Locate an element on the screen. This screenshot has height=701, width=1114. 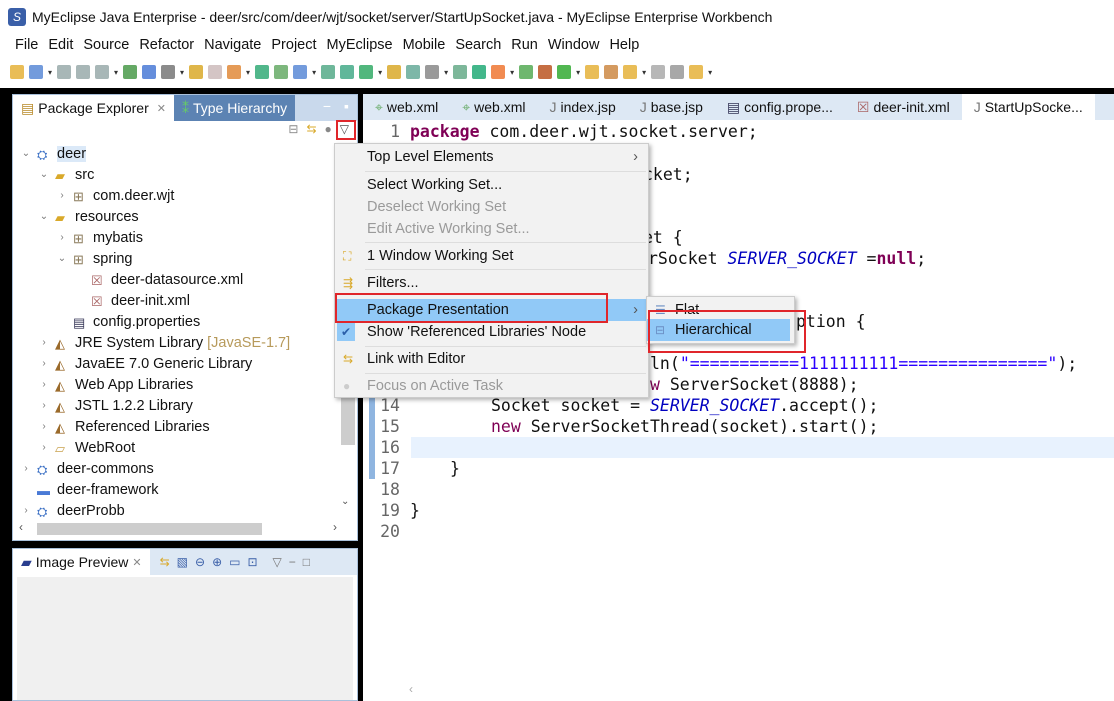
menu-run: Run is located at coordinates (524, 45).